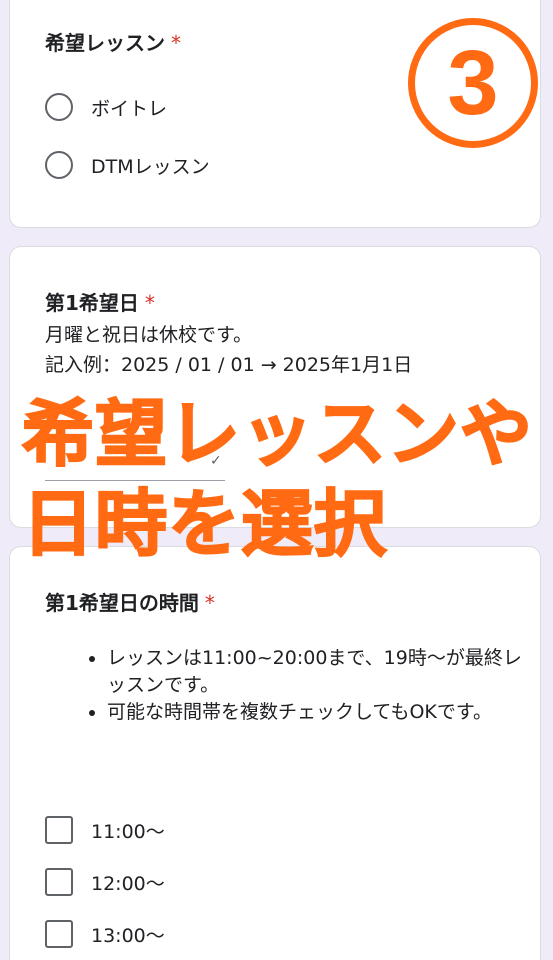 The width and height of the screenshot is (553, 960). I want to click on time-option-1200: 12:00〜, so click(105, 882).